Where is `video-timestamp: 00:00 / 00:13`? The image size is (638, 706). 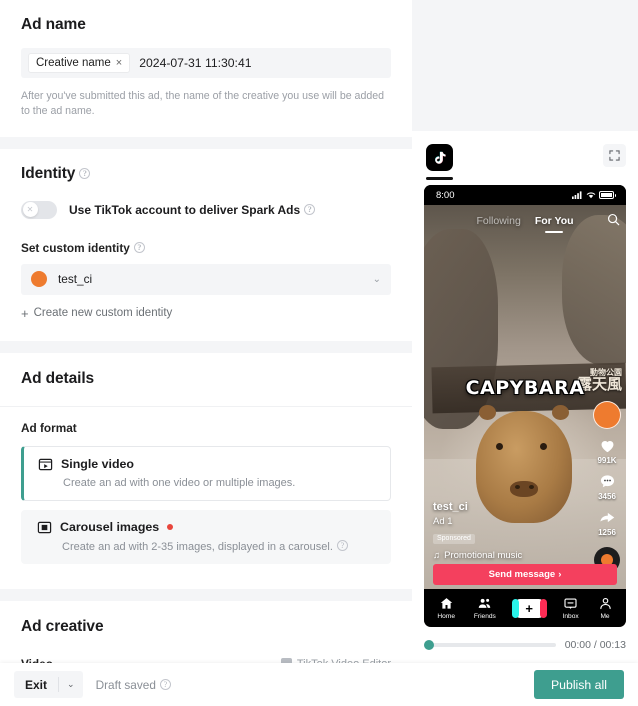
video-timestamp: 00:00 / 00:13 is located at coordinates (595, 645).